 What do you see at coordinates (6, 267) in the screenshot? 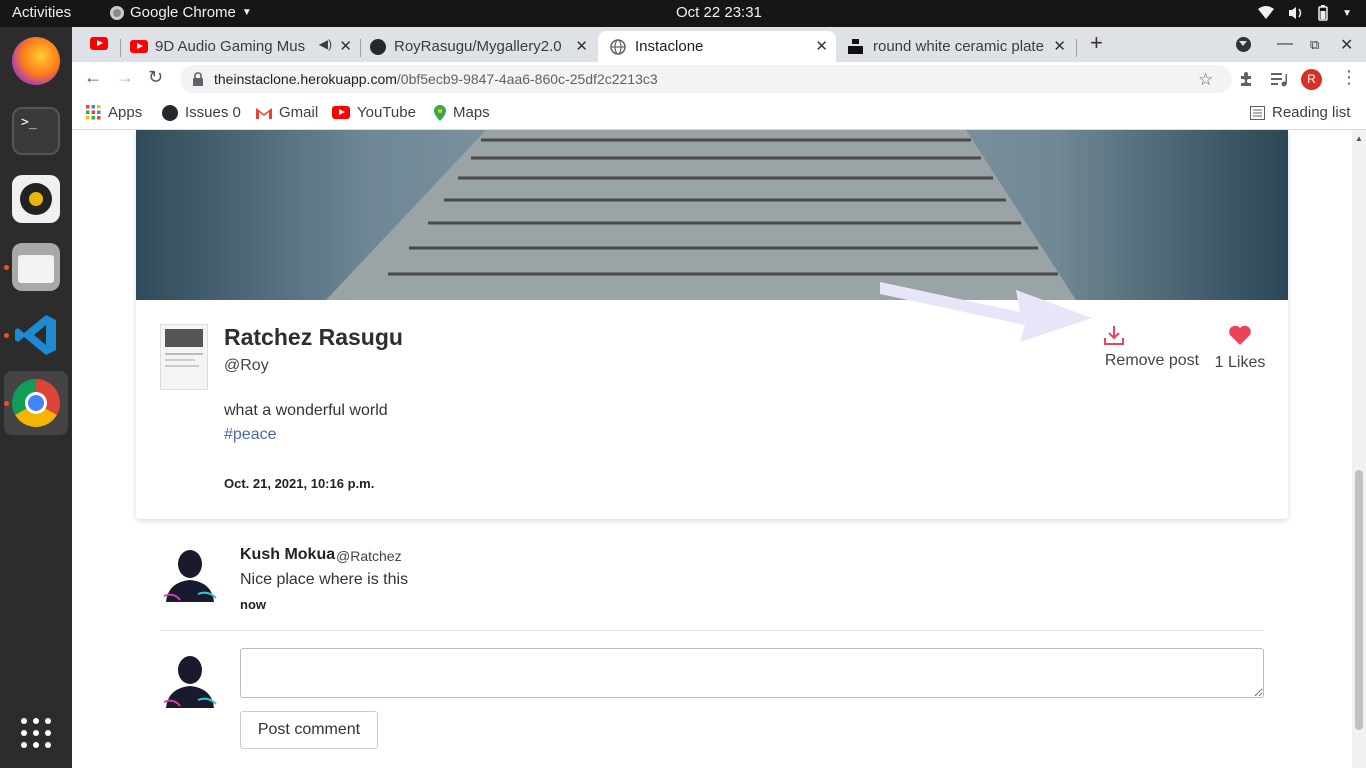
I see `running-indicator` at bounding box center [6, 267].